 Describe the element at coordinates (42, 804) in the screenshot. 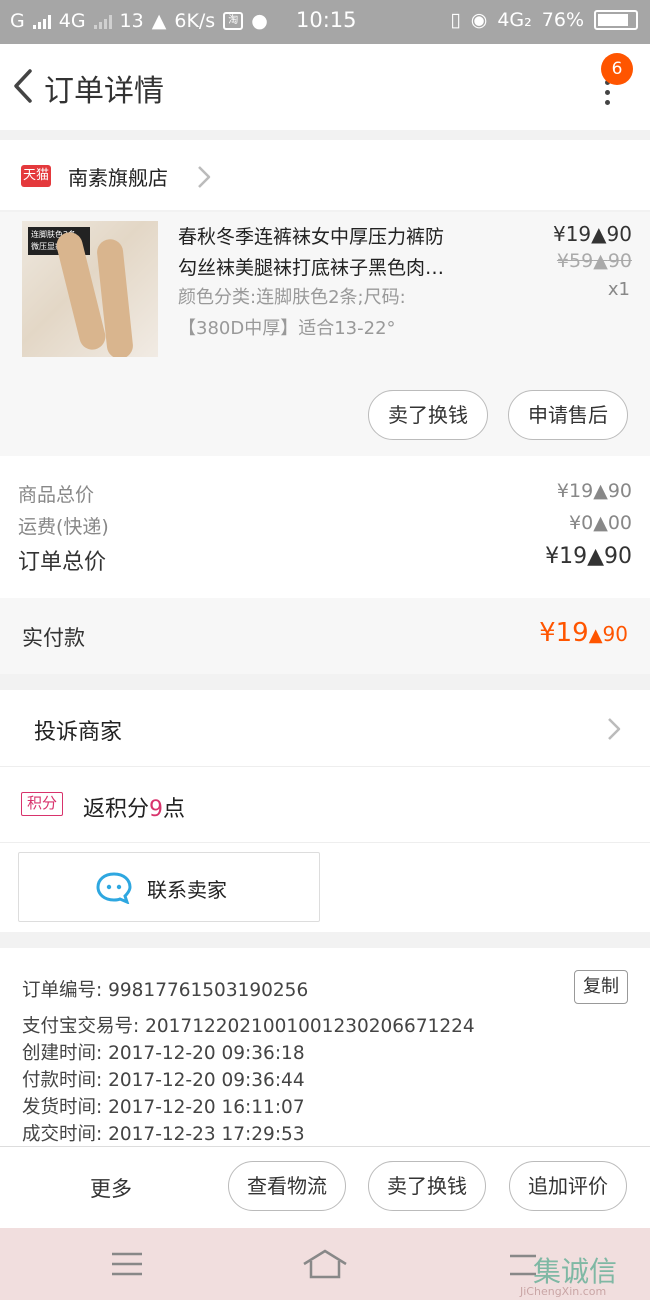

I see `points-tag: 积分` at that location.